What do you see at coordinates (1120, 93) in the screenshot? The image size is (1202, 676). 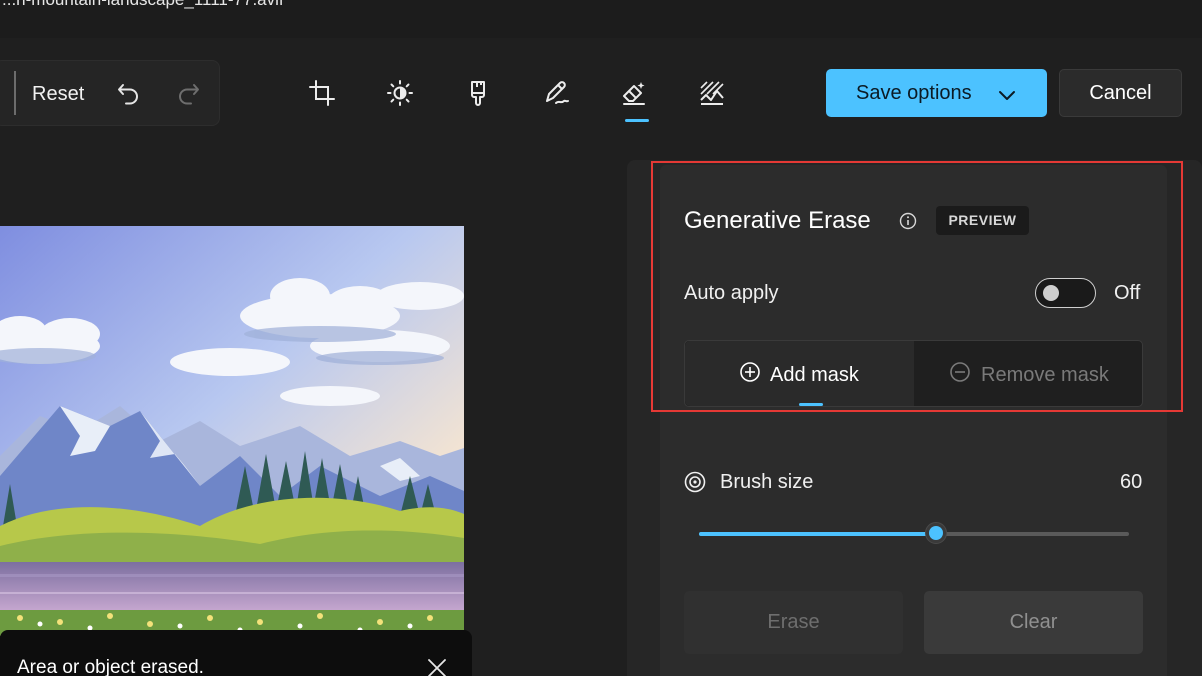 I see `cancel-button: Cancel` at bounding box center [1120, 93].